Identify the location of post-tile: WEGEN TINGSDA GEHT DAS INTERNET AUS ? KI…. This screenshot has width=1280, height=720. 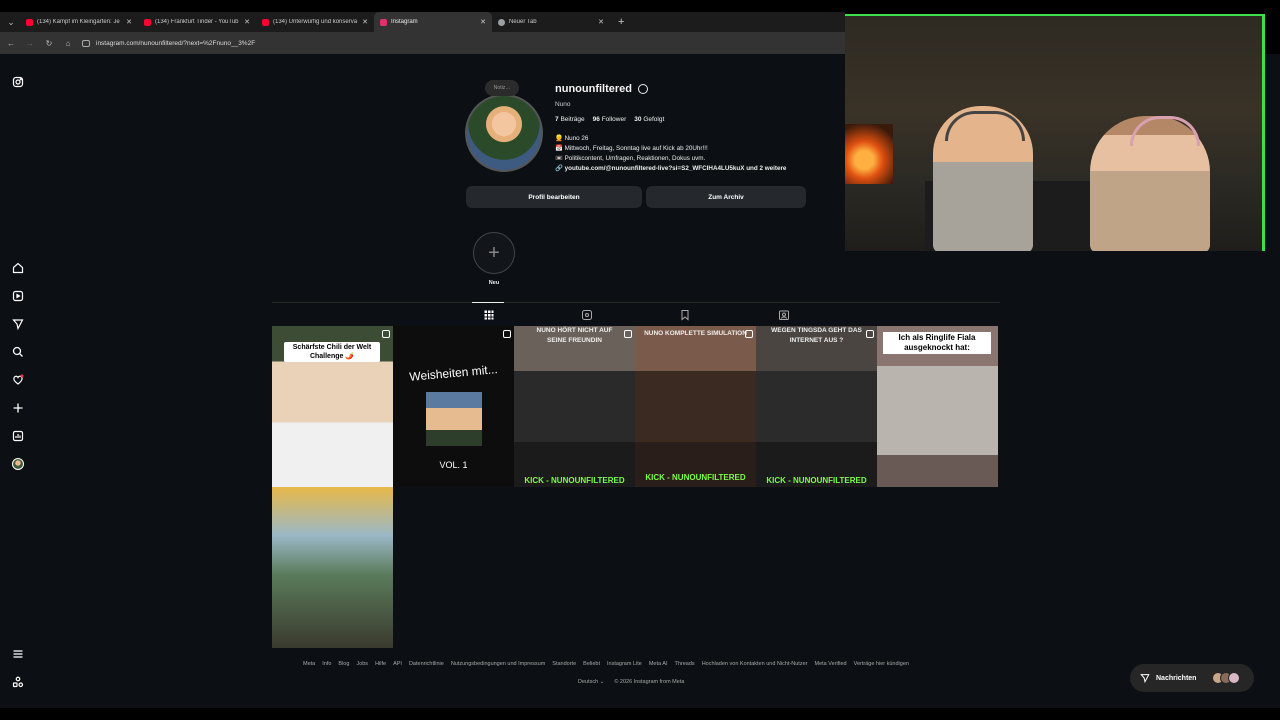
(816, 406).